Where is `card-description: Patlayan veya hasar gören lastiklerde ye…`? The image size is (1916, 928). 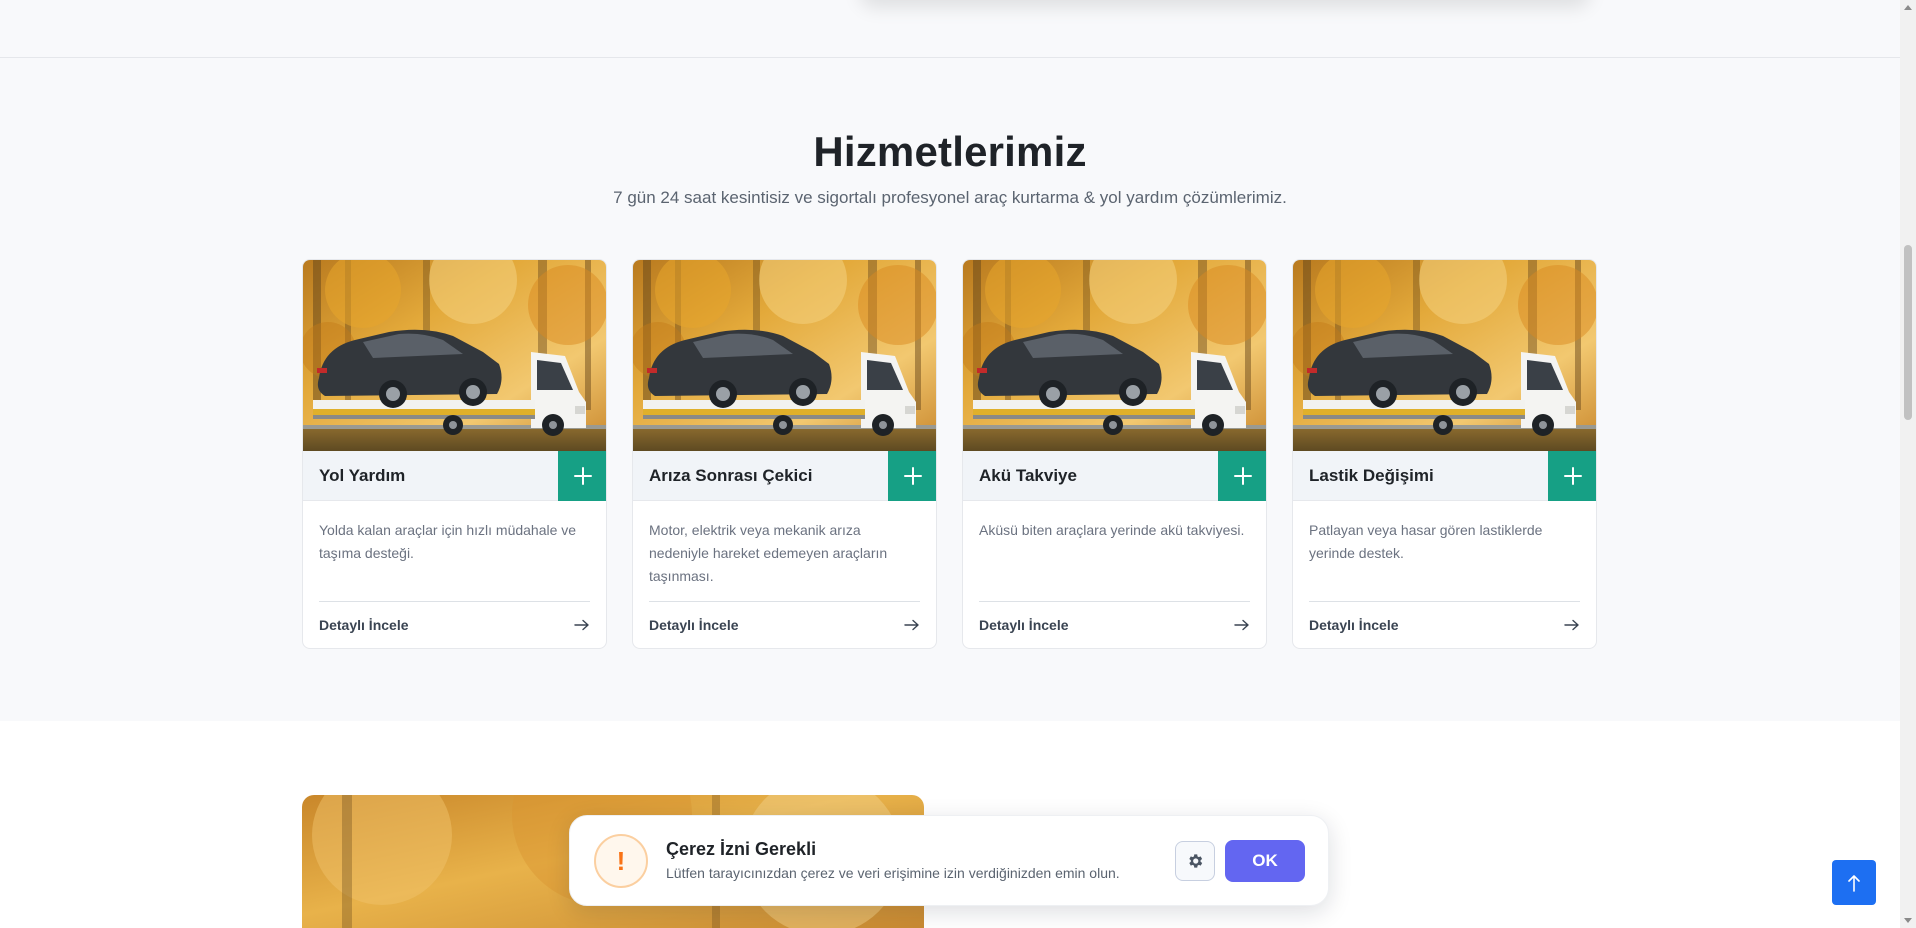 card-description: Patlayan veya hasar gören lastiklerde ye… is located at coordinates (1426, 541).